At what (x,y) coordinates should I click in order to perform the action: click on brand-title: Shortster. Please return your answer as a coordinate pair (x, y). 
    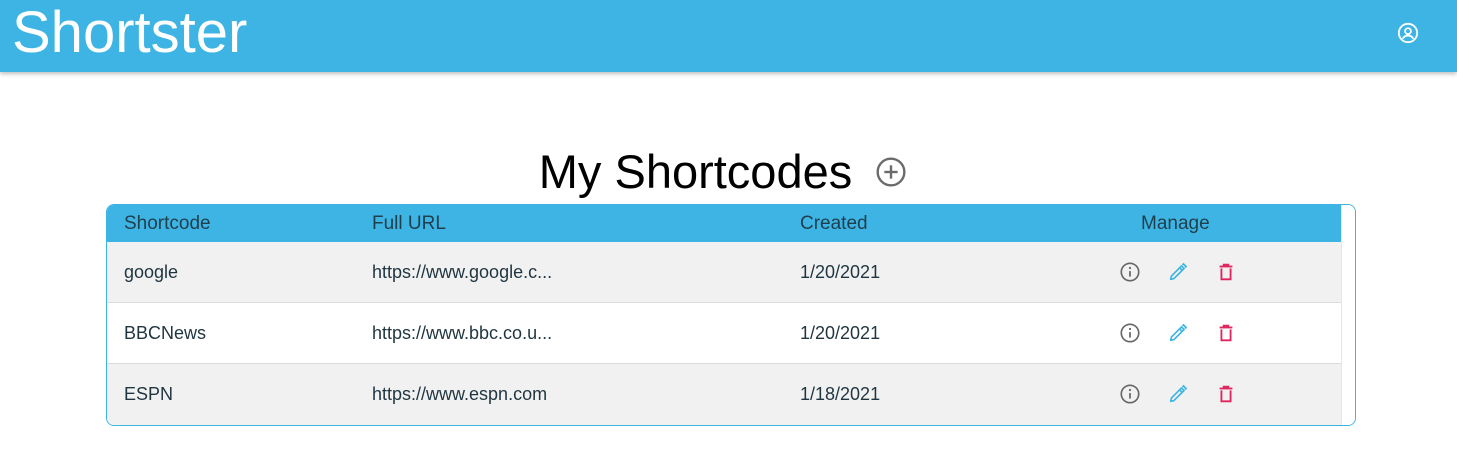
    Looking at the image, I should click on (129, 33).